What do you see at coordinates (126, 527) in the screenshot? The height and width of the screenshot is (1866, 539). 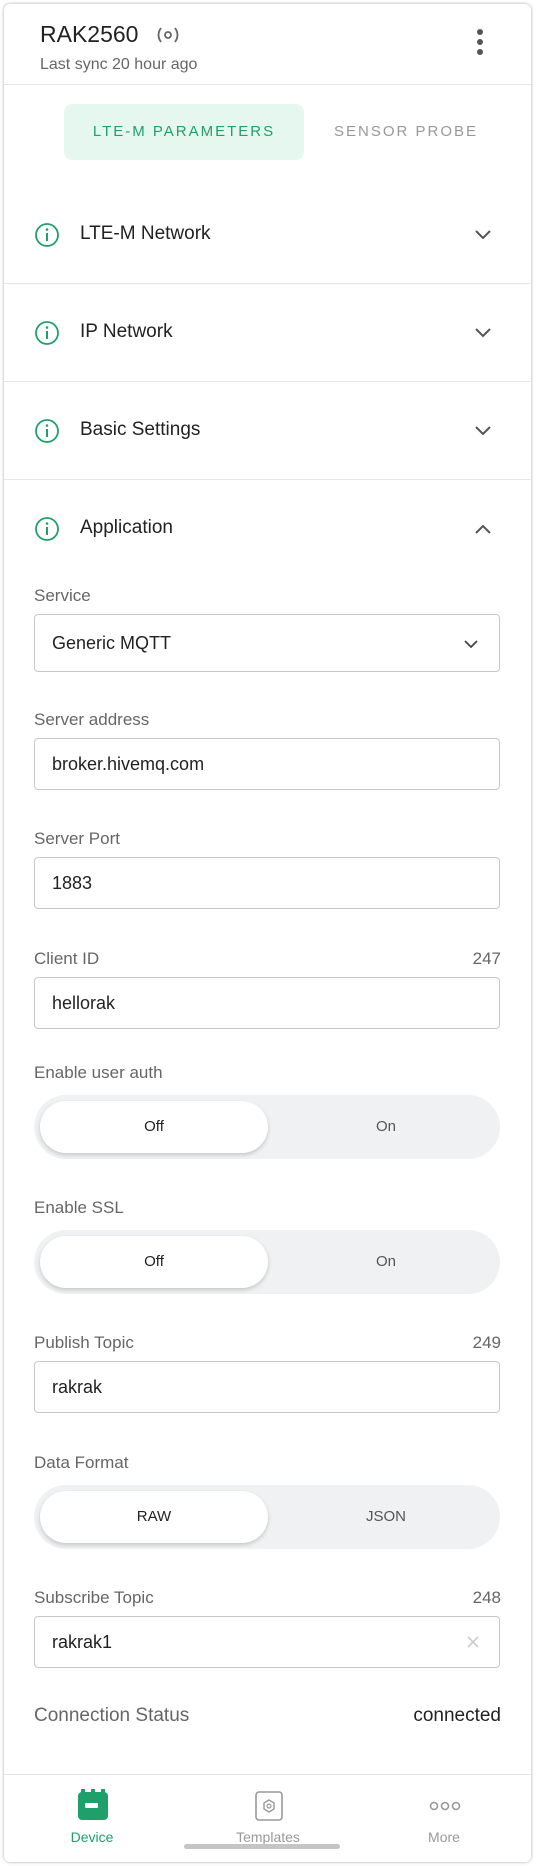 I see `section-title: Application` at bounding box center [126, 527].